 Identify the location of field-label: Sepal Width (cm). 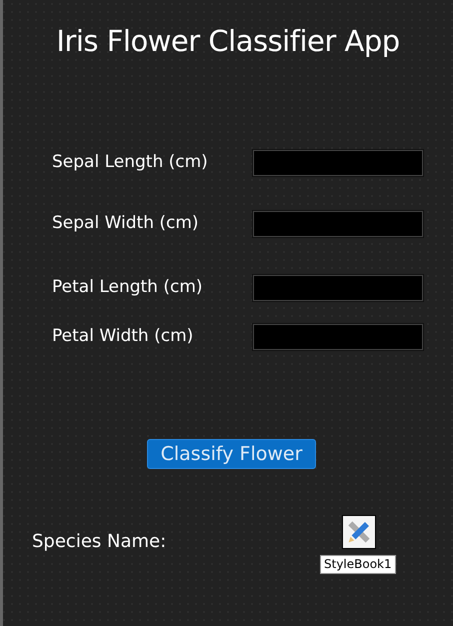
(126, 224).